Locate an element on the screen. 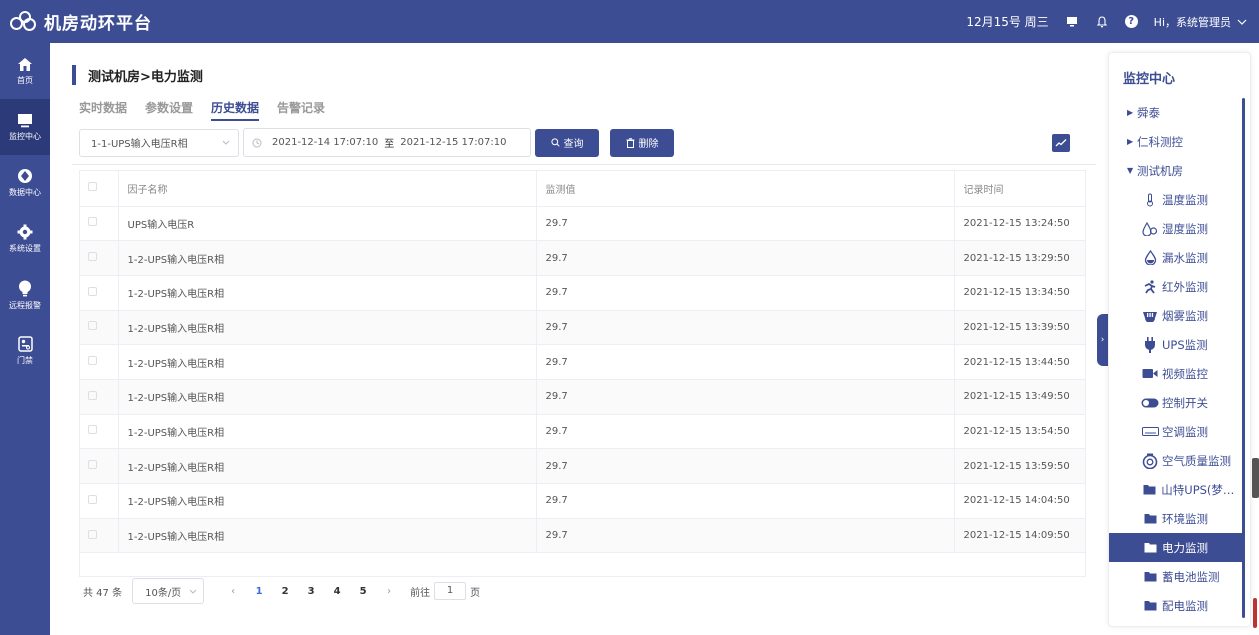 The image size is (1259, 635). top-bar: 机房动环平台 12月15号 周三 ? Hi，系统管理员 is located at coordinates (629, 21).